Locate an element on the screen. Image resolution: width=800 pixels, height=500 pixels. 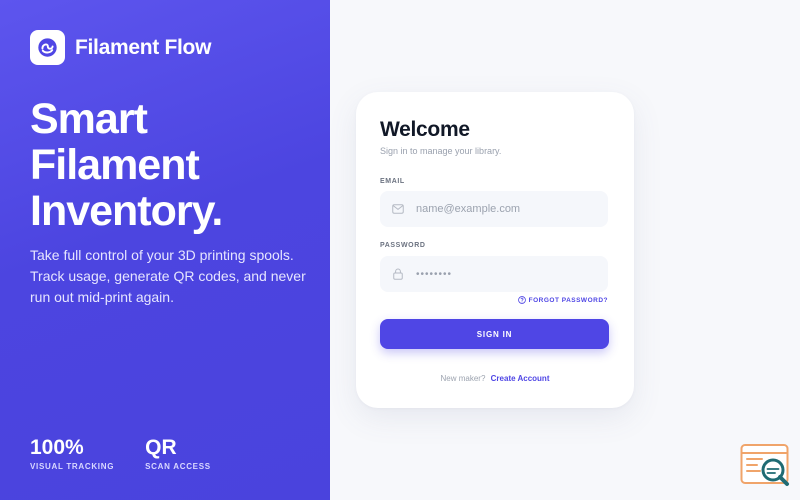
hero-headline: Smart Filament Inventory. is located at coordinates (175, 165).